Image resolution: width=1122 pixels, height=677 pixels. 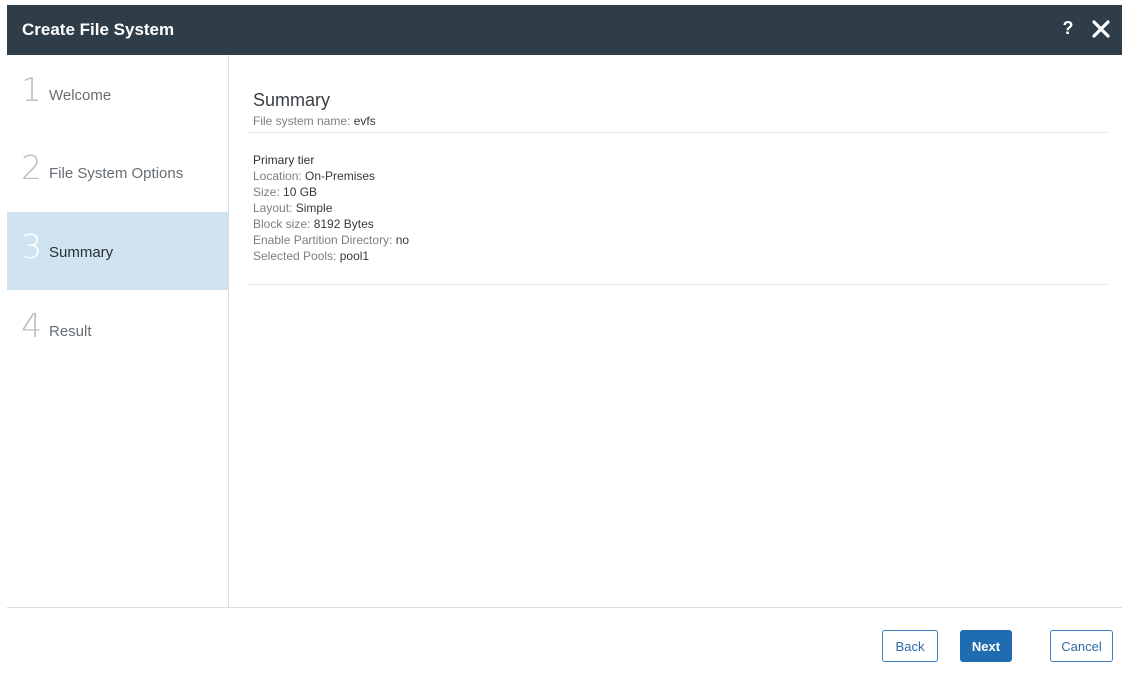 What do you see at coordinates (986, 646) in the screenshot?
I see `next-button: Next` at bounding box center [986, 646].